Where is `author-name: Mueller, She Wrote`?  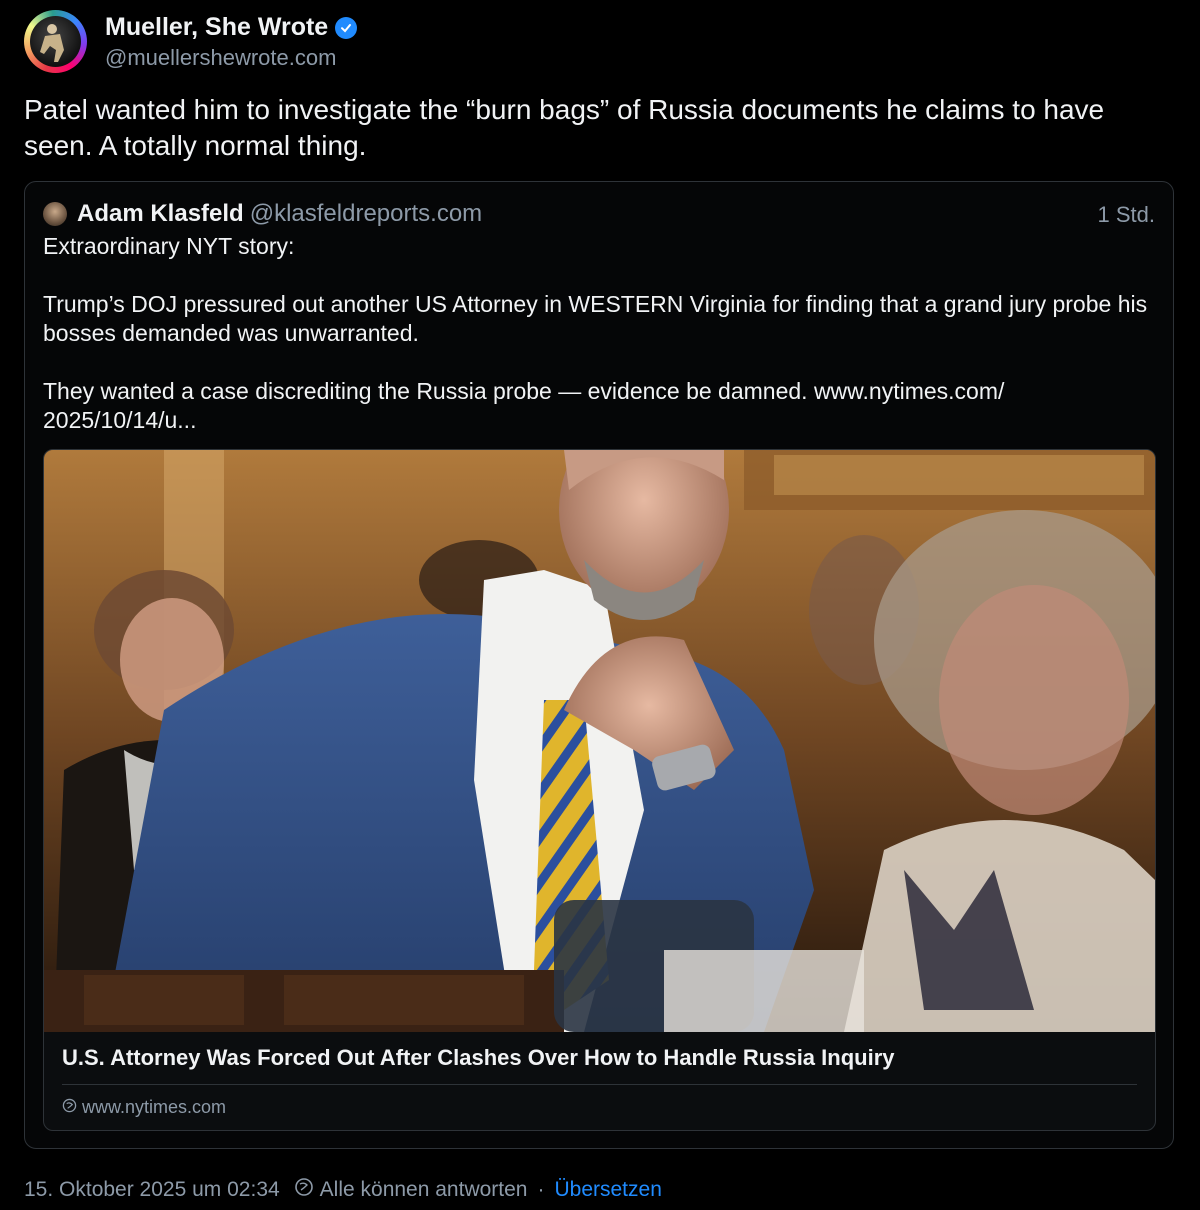 author-name: Mueller, She Wrote is located at coordinates (231, 27).